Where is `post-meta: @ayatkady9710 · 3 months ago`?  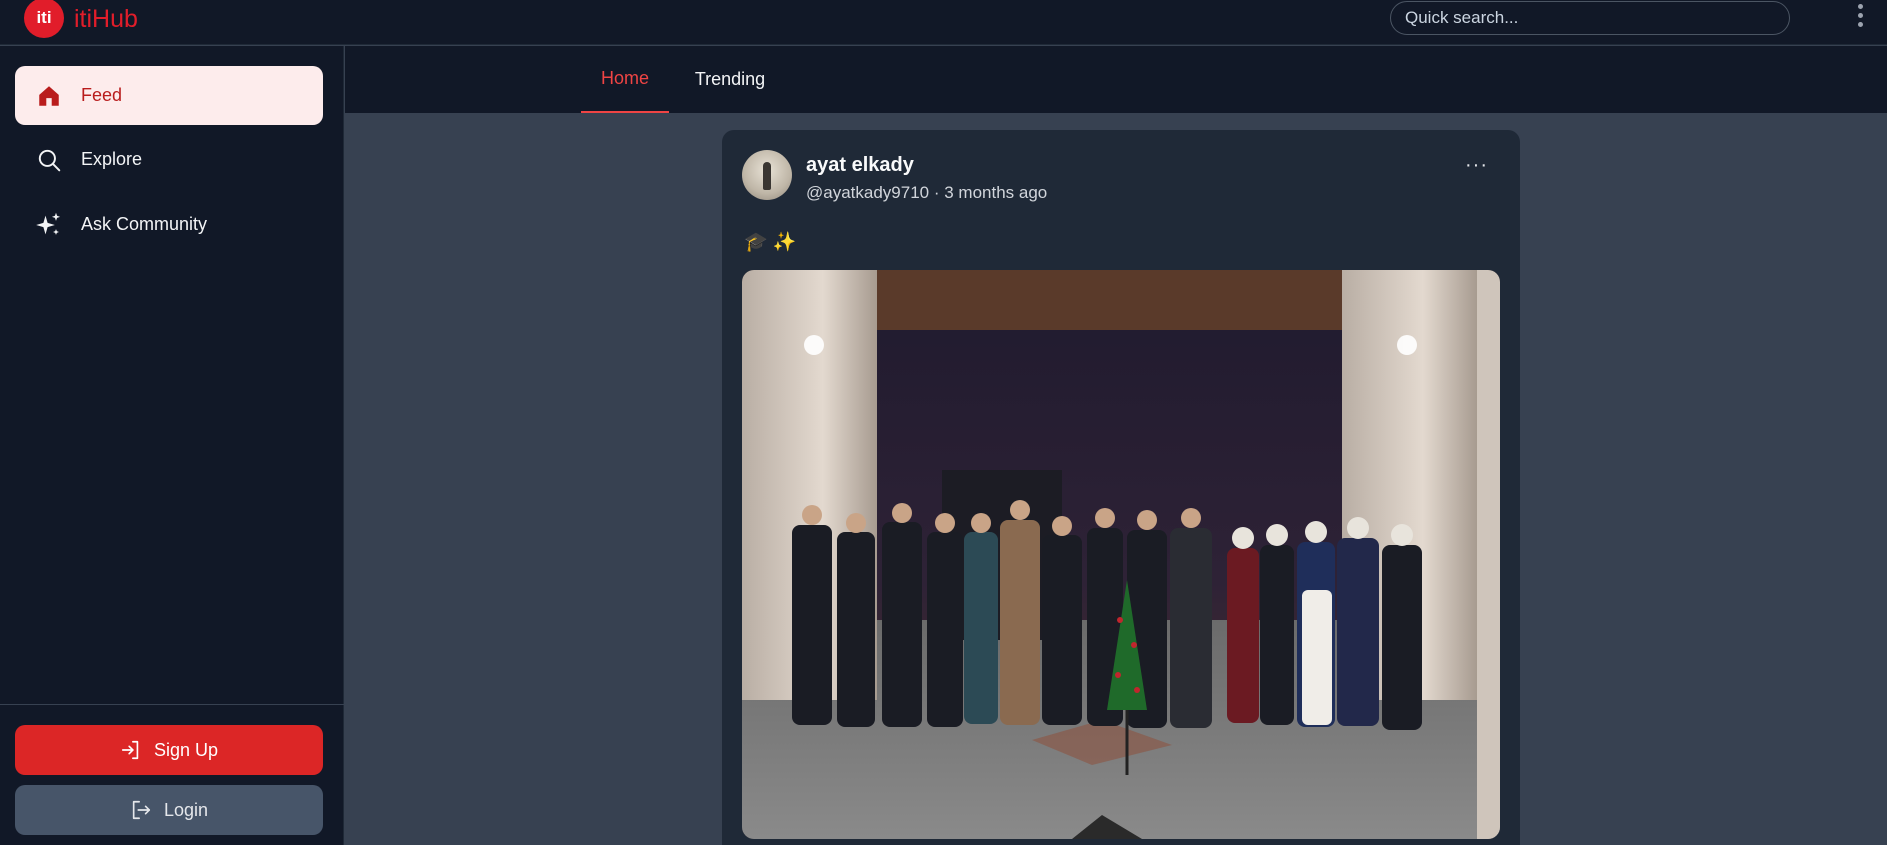
post-meta: @ayatkady9710 · 3 months ago is located at coordinates (927, 192).